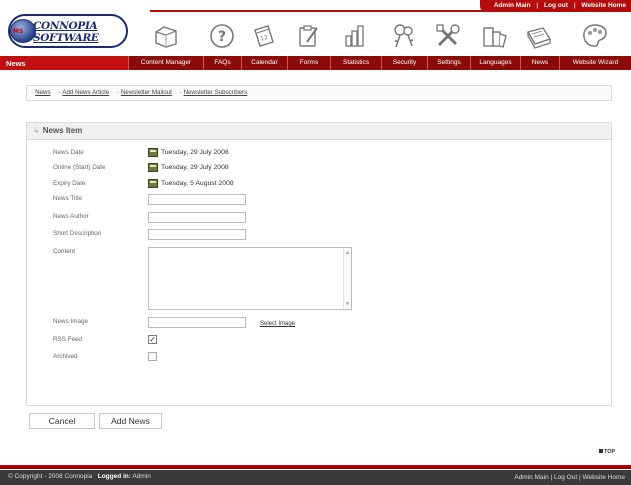 The image size is (631, 485). What do you see at coordinates (319, 131) in the screenshot?
I see `panel-header: ↳ News Item` at bounding box center [319, 131].